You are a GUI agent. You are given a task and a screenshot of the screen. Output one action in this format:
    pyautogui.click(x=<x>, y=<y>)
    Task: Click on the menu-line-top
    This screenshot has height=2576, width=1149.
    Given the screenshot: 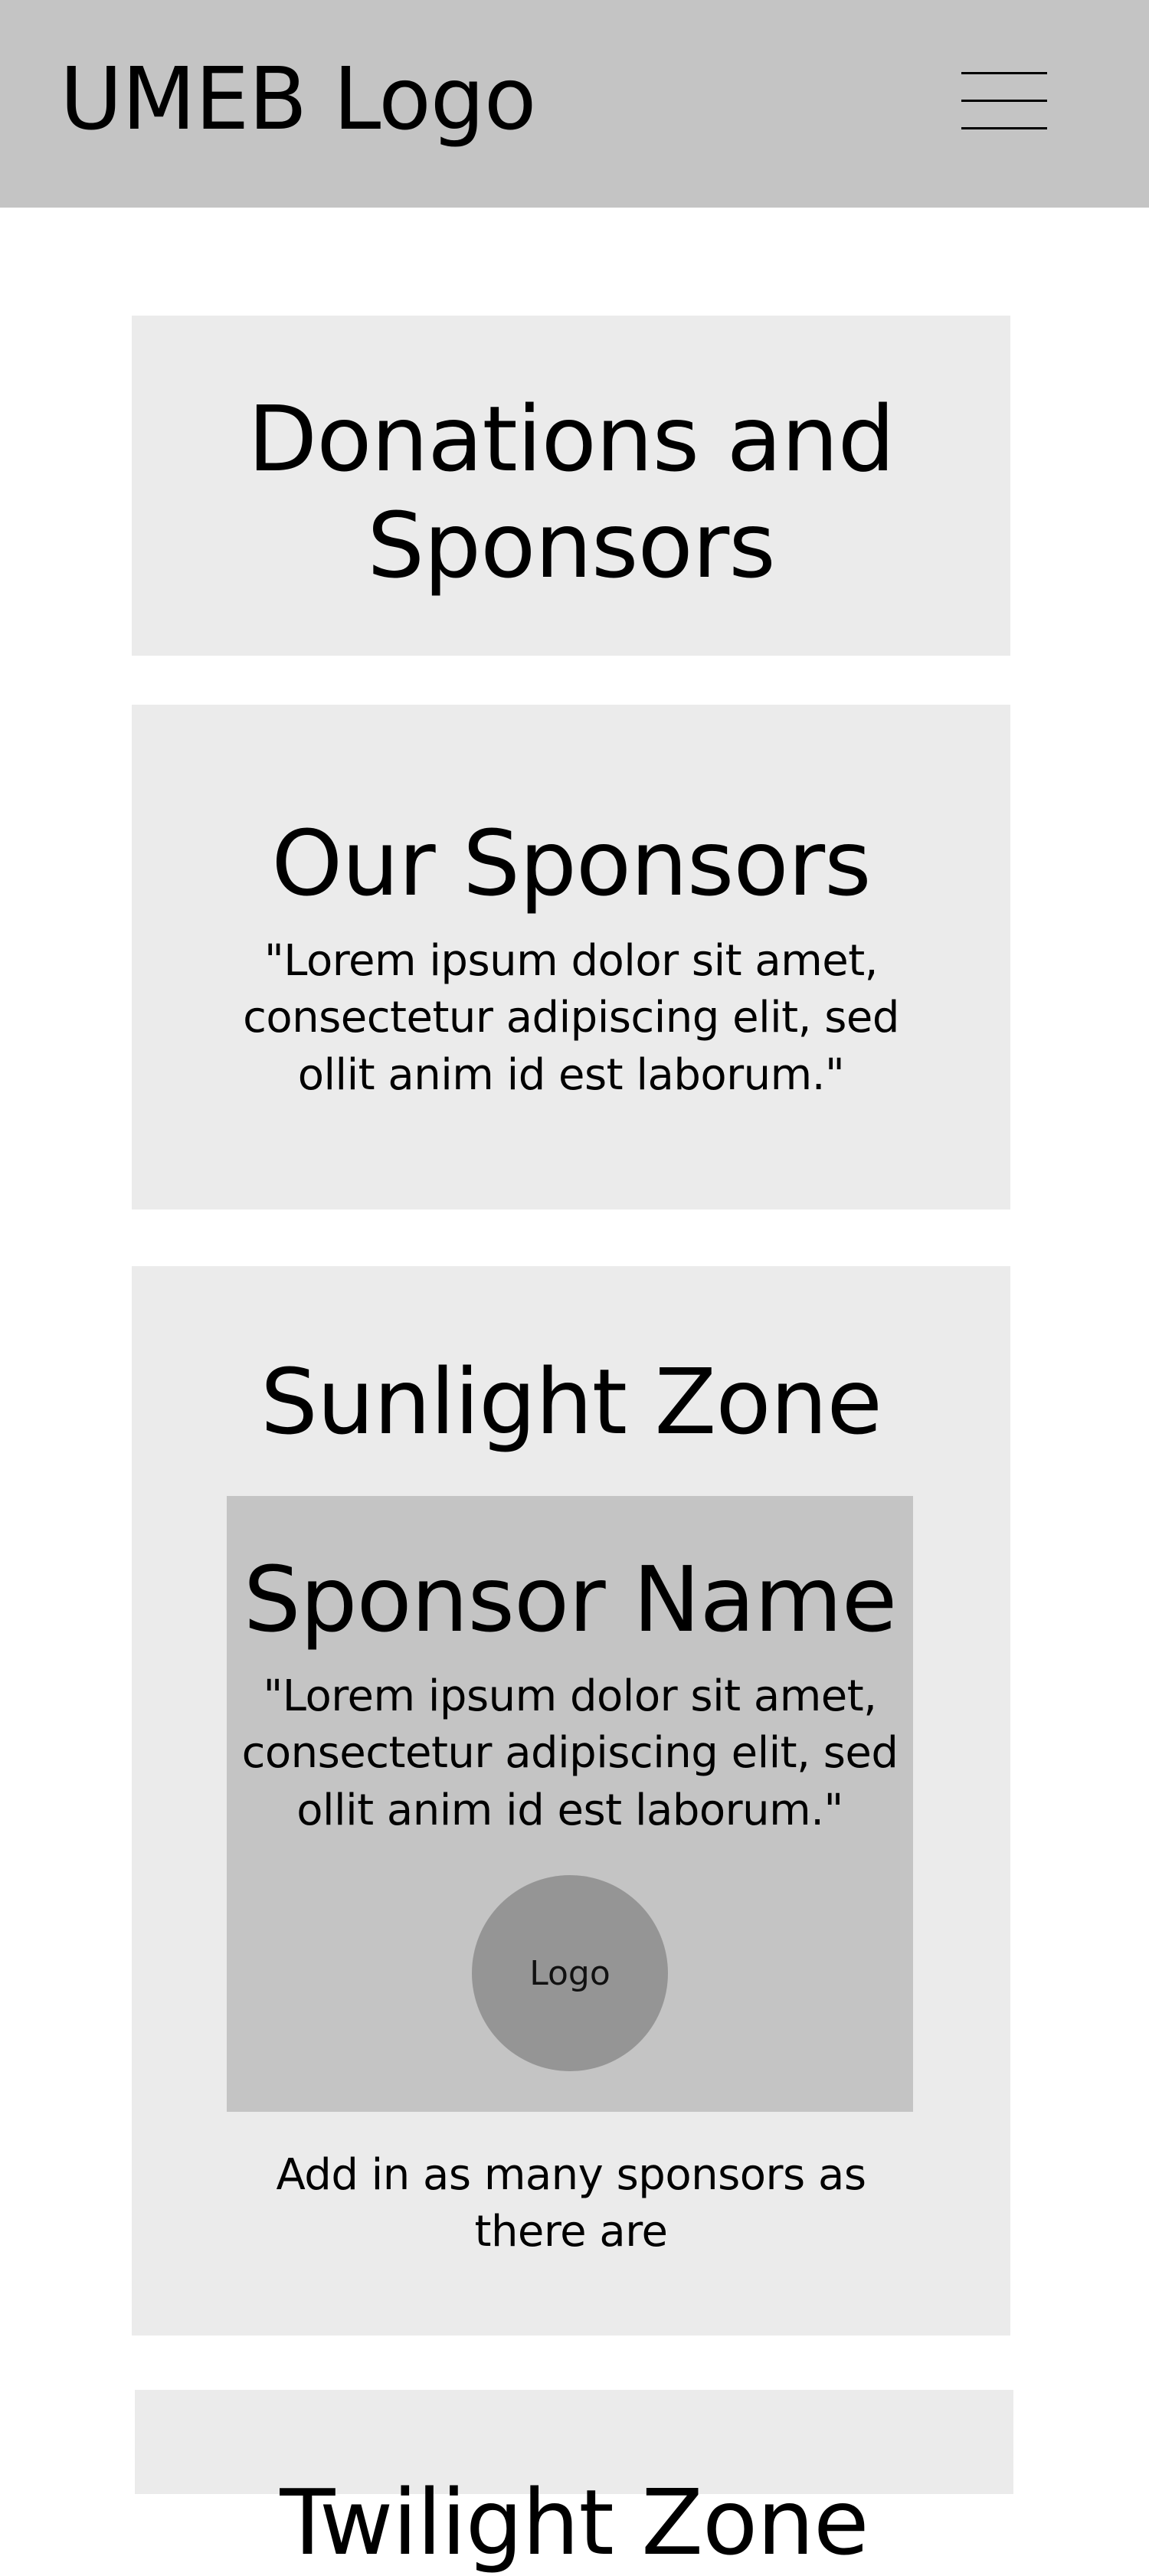 What is the action you would take?
    pyautogui.click(x=1004, y=73)
    